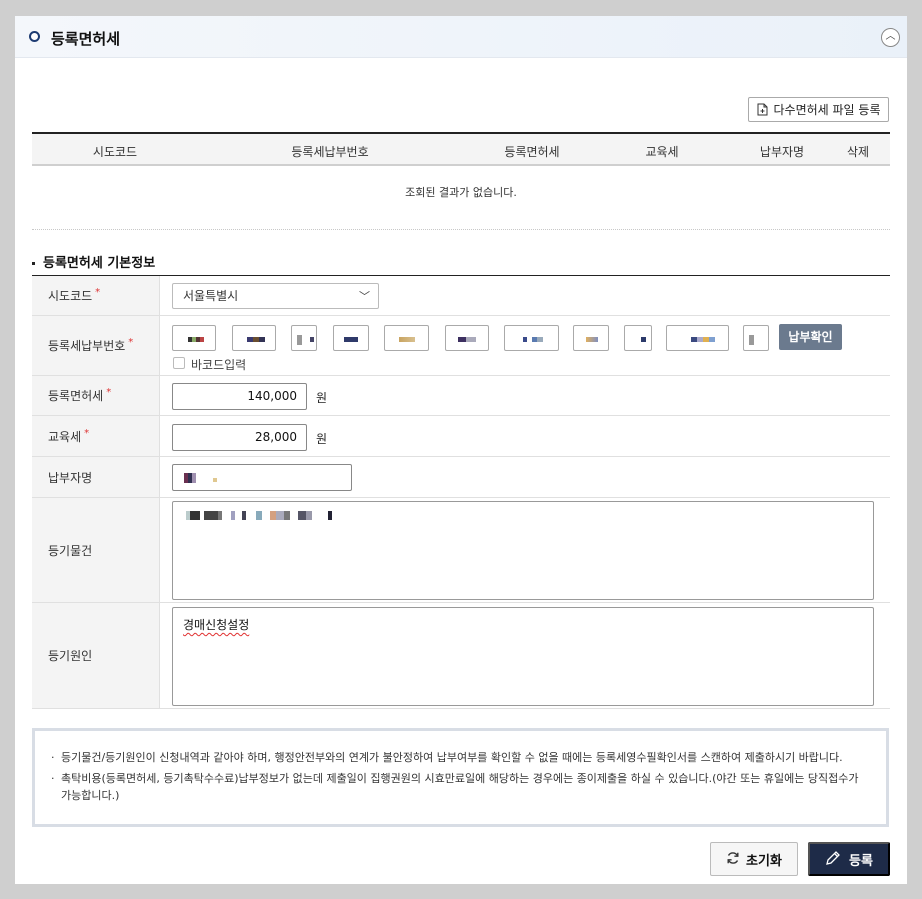 The width and height of the screenshot is (922, 899). I want to click on cause-text: 경매신청설정, so click(216, 625).